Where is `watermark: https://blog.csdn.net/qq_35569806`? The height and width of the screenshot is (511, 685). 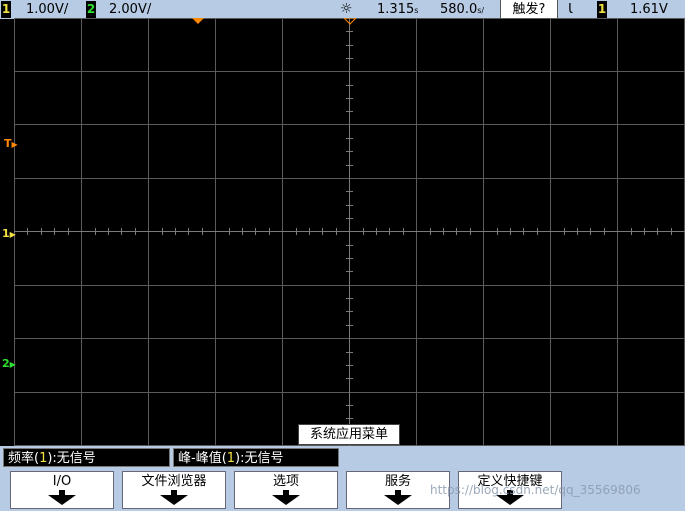
watermark: https://blog.csdn.net/qq_35569806 is located at coordinates (535, 490).